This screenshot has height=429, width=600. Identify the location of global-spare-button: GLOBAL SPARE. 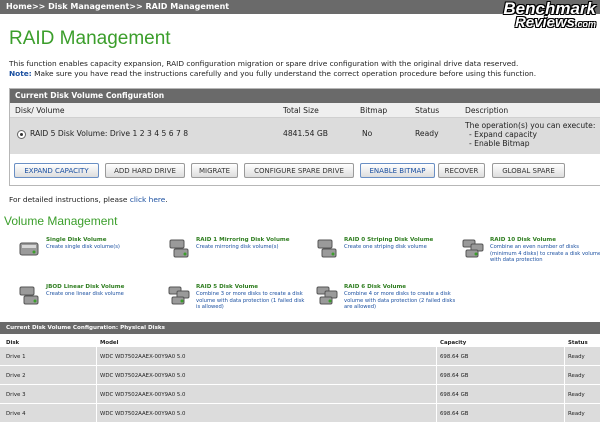
(528, 170).